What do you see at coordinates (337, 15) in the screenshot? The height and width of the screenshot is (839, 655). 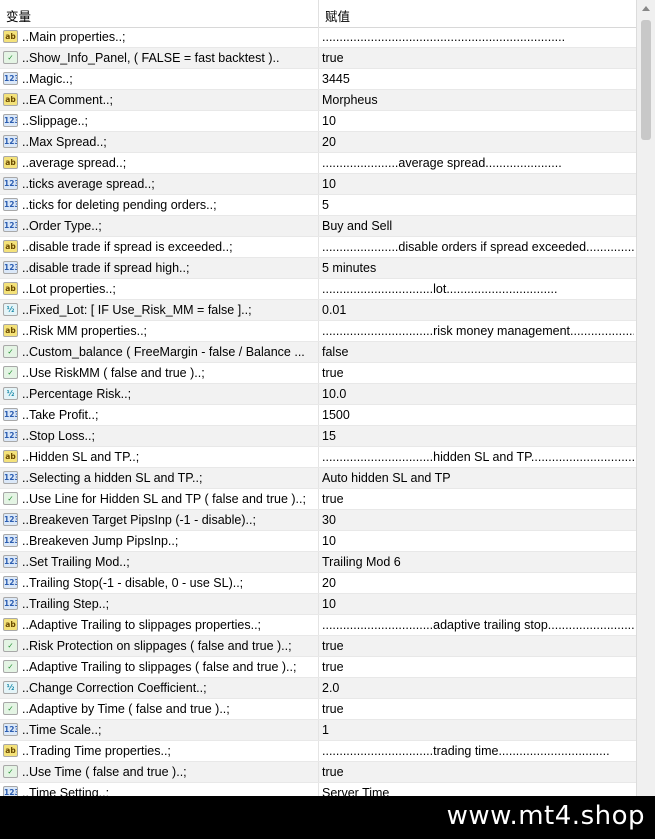 I see `column-header-value: 赋值` at bounding box center [337, 15].